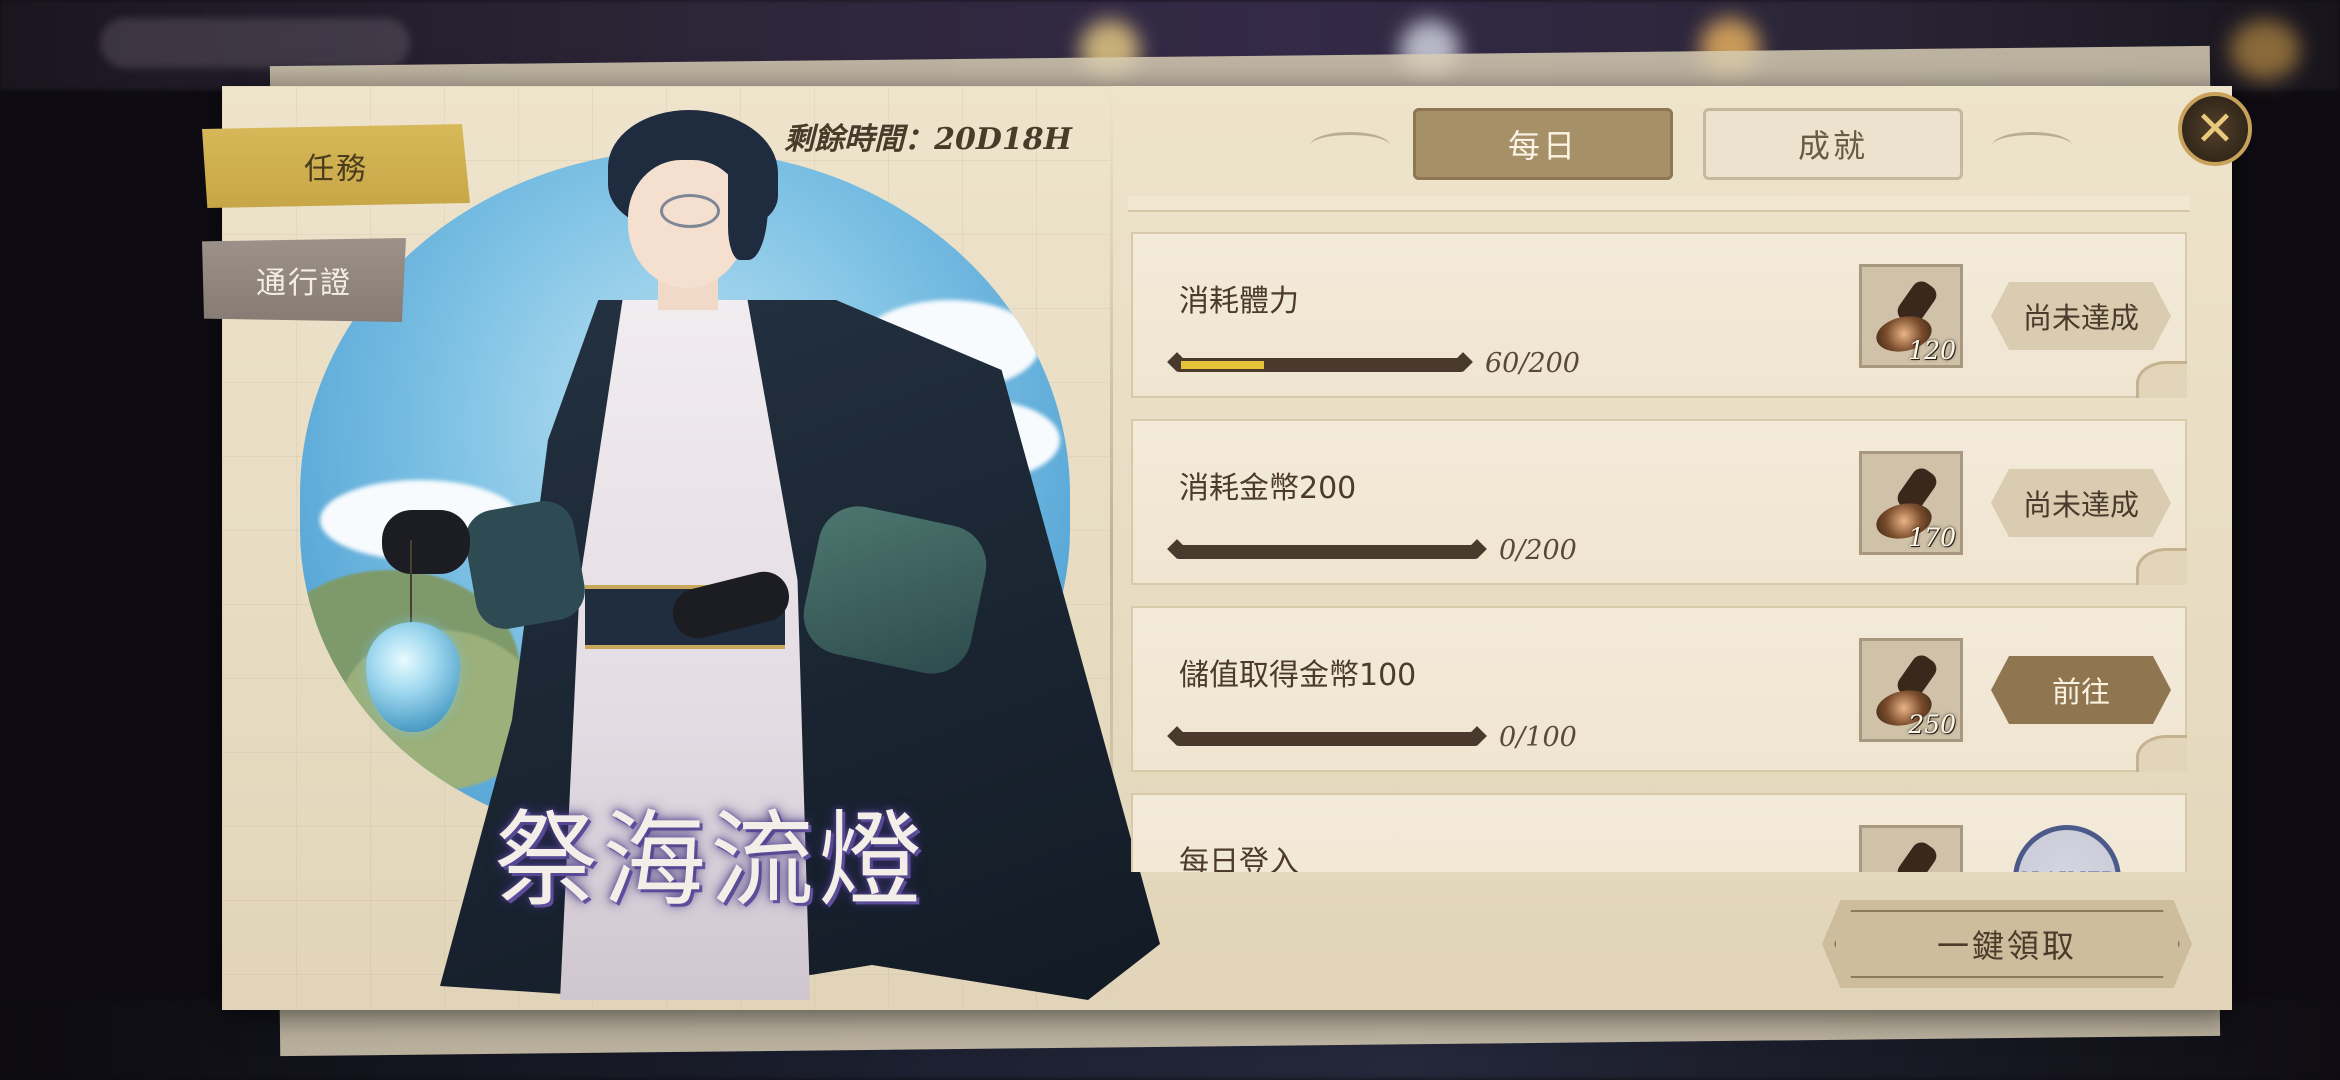  Describe the element at coordinates (1911, 316) in the screenshot. I see `reward-slot: 120` at that location.